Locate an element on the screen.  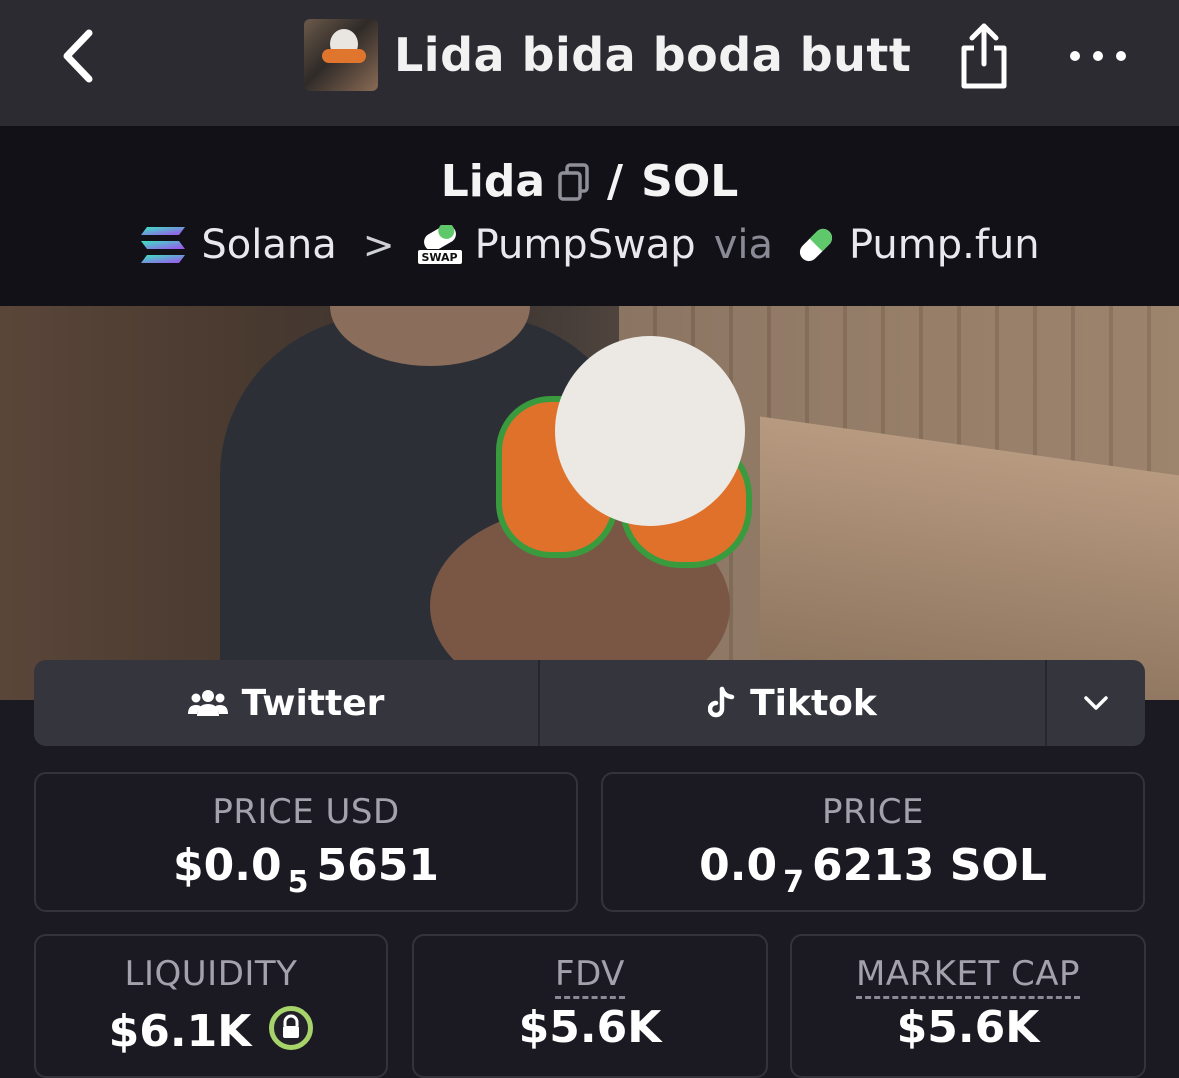
fdv-card: FDV $5.6K is located at coordinates (590, 1006).